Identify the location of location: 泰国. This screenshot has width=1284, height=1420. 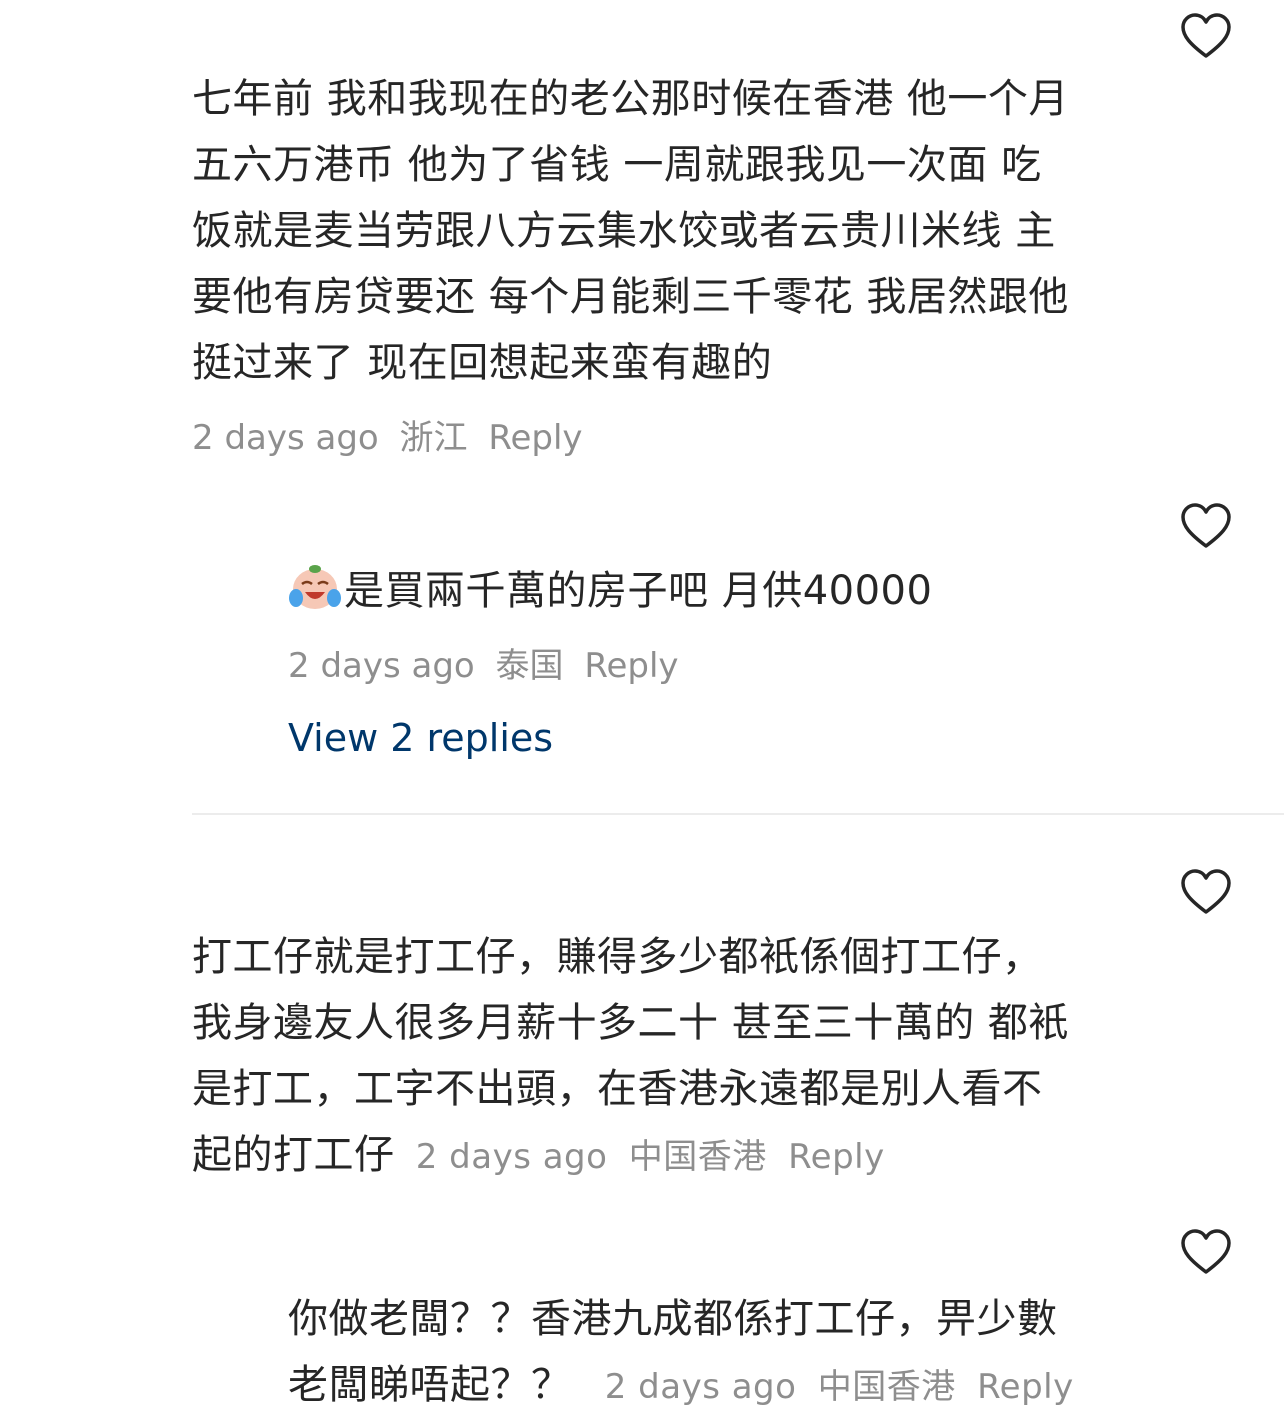
(529, 666).